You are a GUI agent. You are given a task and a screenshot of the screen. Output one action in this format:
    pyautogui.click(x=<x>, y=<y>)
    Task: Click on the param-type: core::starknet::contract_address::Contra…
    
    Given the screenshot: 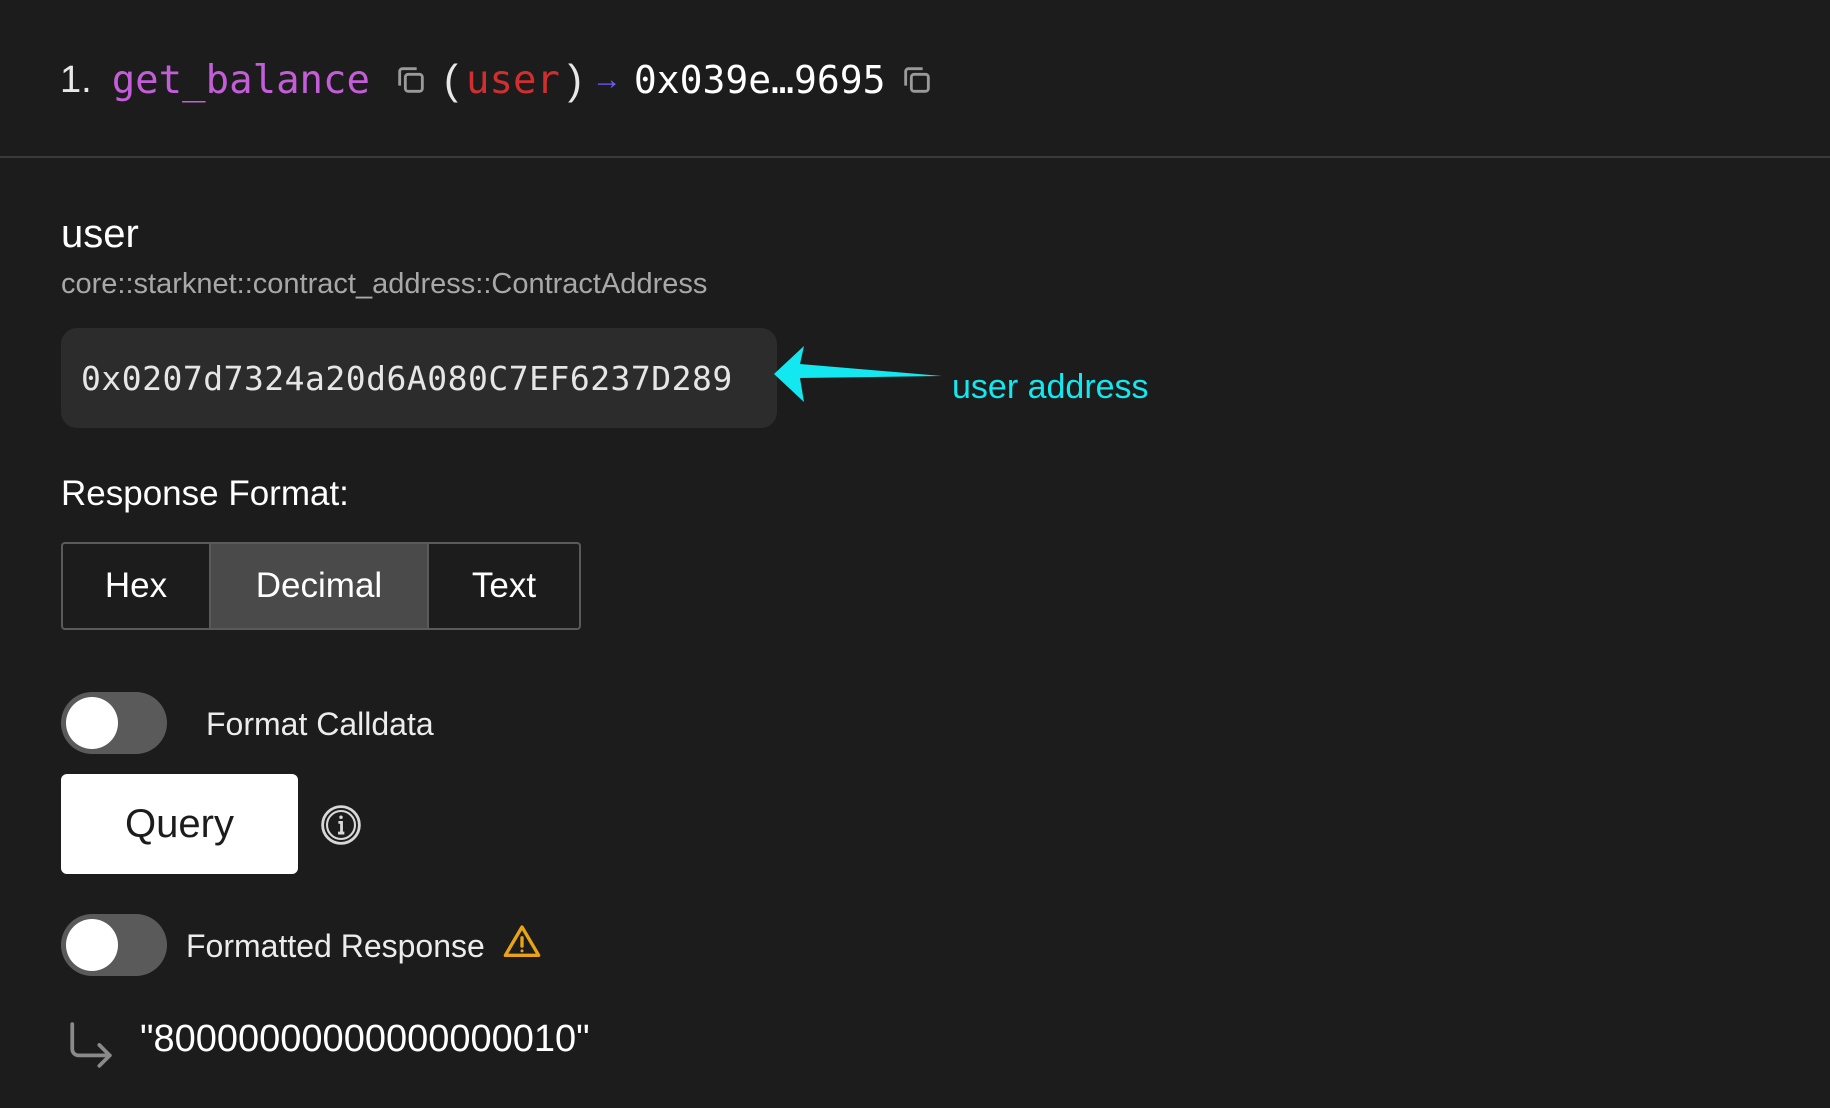 What is the action you would take?
    pyautogui.click(x=384, y=284)
    